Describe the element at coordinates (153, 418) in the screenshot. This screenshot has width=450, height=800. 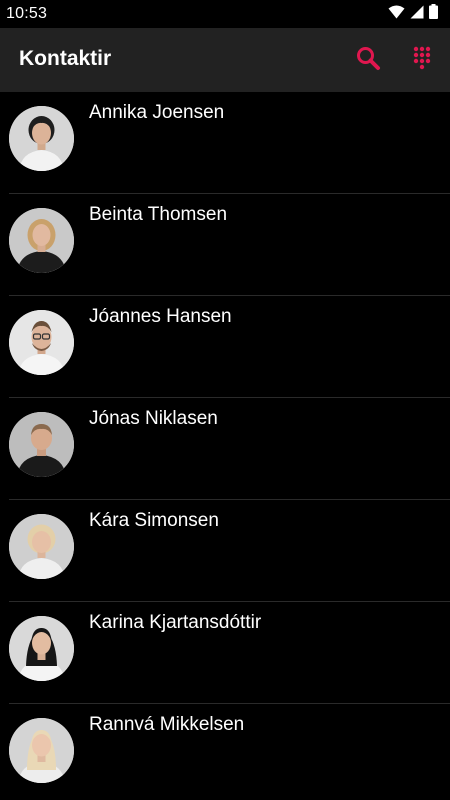
I see `contact-name: Jónas Niklasen` at that location.